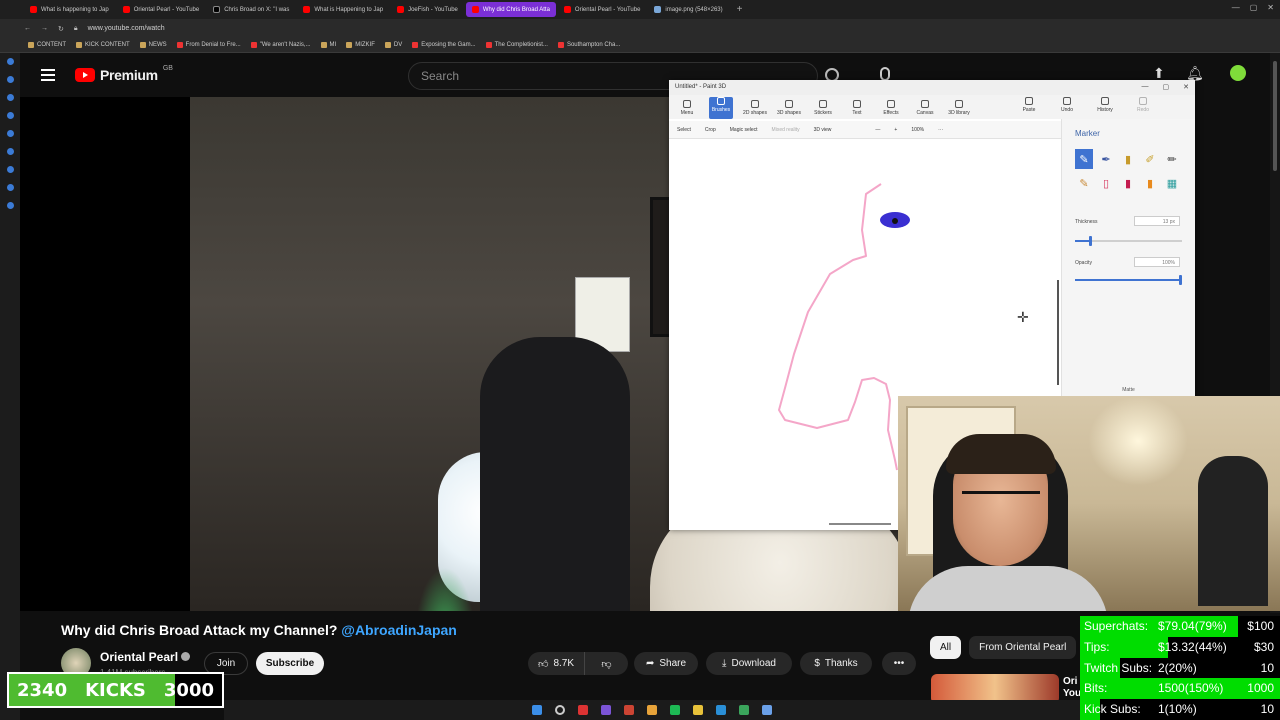  Describe the element at coordinates (684, 130) in the screenshot. I see `tool-select: Select` at that location.